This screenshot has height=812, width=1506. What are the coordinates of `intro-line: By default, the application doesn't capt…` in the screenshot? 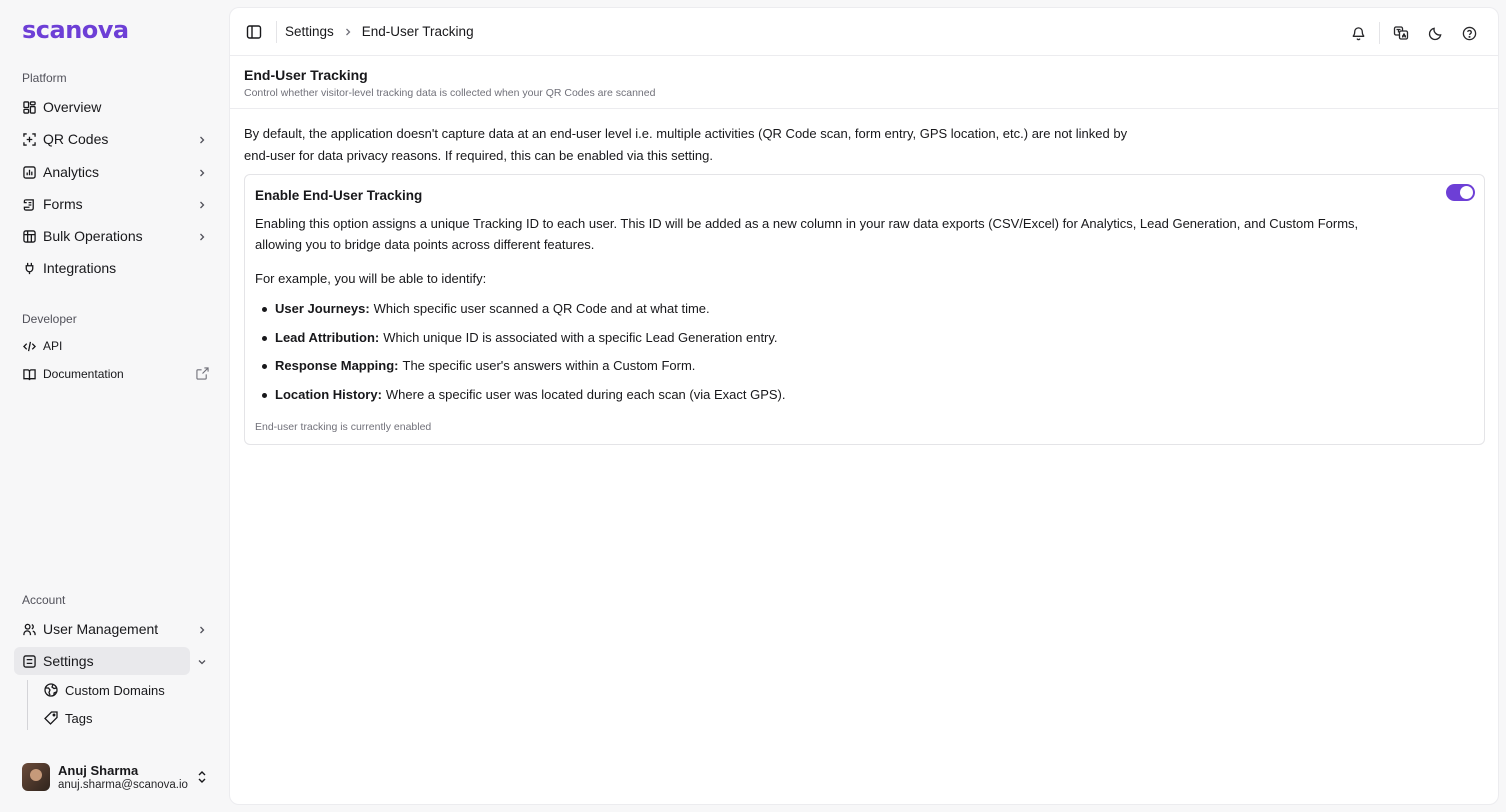 It's located at (686, 133).